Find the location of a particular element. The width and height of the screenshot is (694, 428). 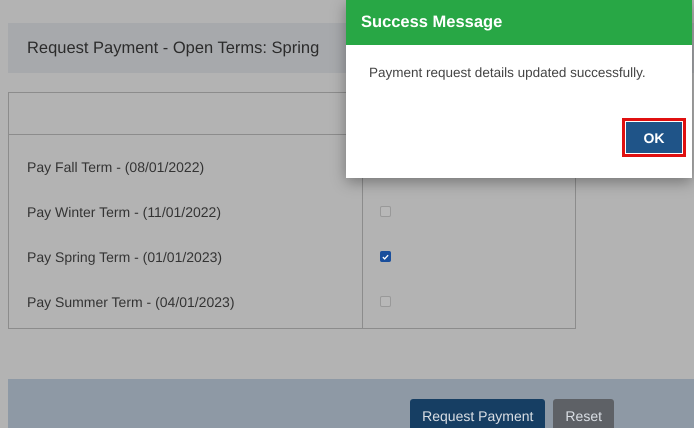

panel-title: Request Payment - Open Terms: Spring is located at coordinates (173, 48).